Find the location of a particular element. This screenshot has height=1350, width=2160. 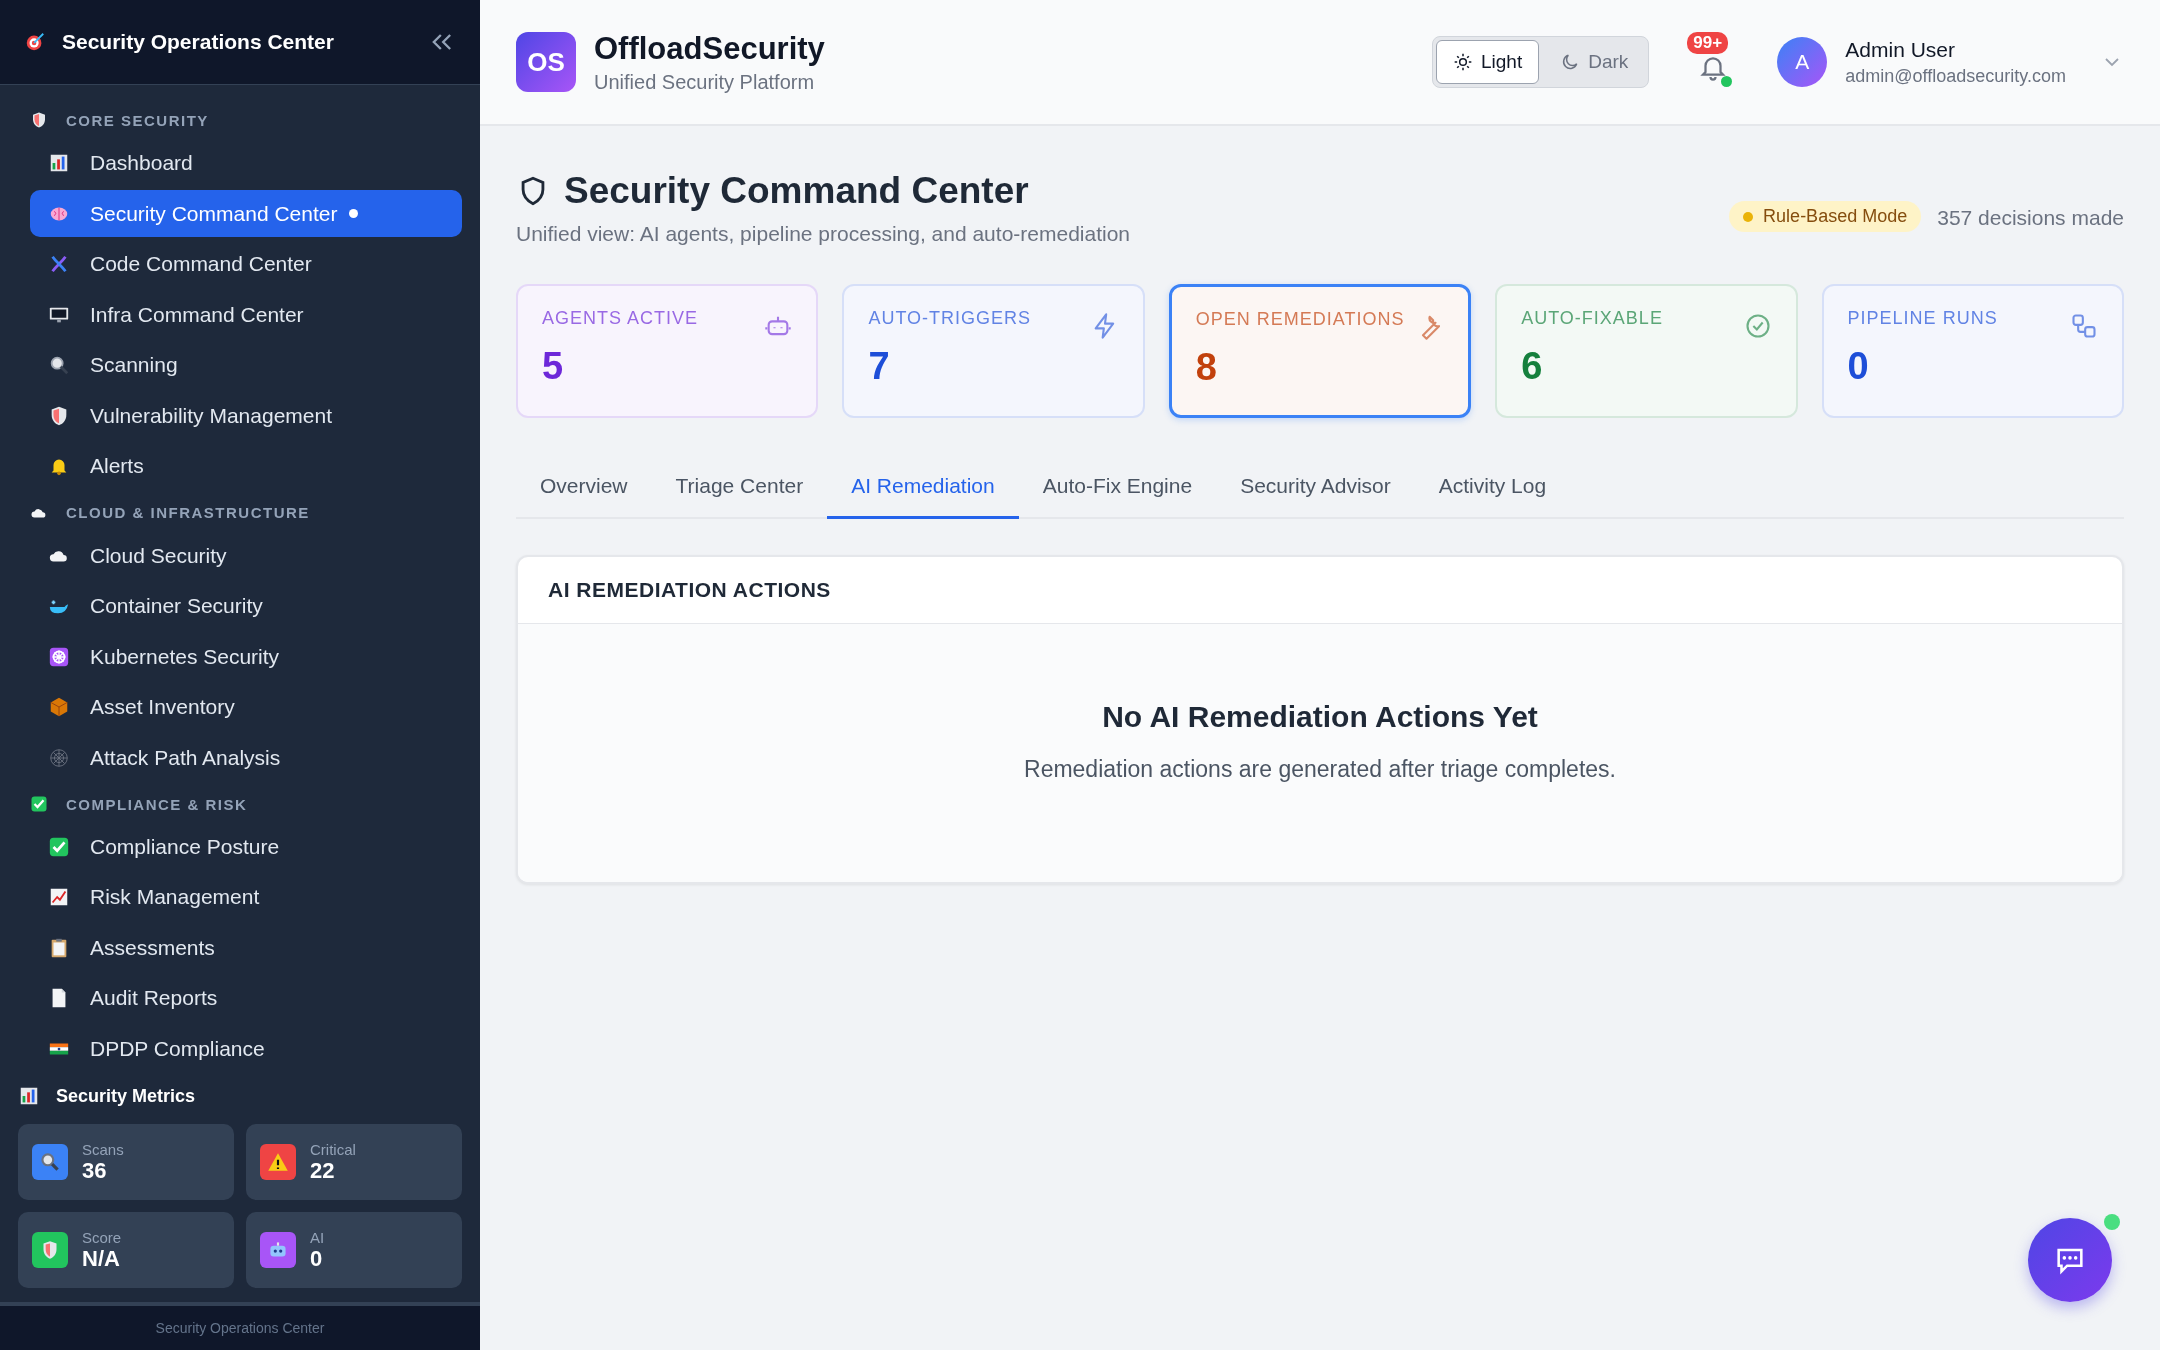

metric-label: Scans is located at coordinates (103, 1149).